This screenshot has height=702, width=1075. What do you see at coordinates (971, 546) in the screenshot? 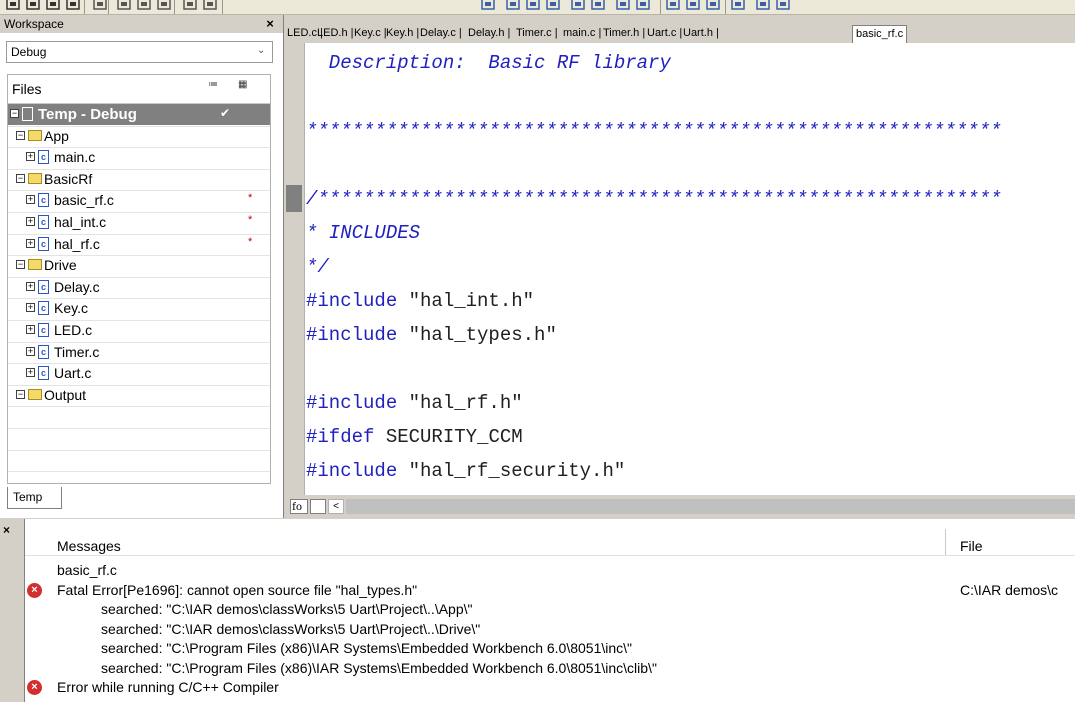
I see `file-column-header: File` at bounding box center [971, 546].